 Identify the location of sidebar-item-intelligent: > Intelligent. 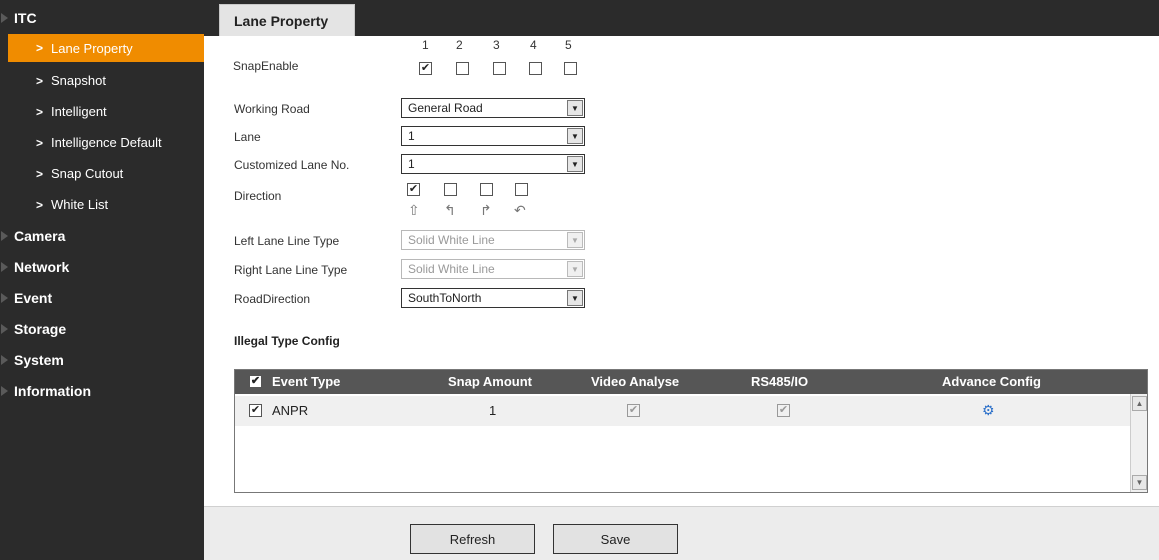
(106, 111).